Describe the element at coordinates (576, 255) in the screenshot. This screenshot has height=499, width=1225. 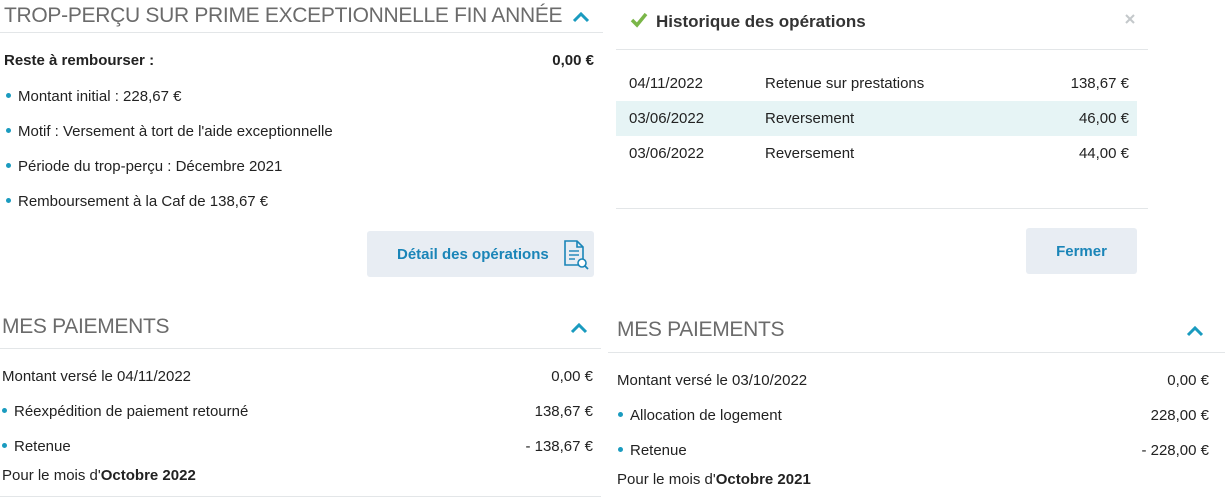
I see `document-search-icon` at that location.